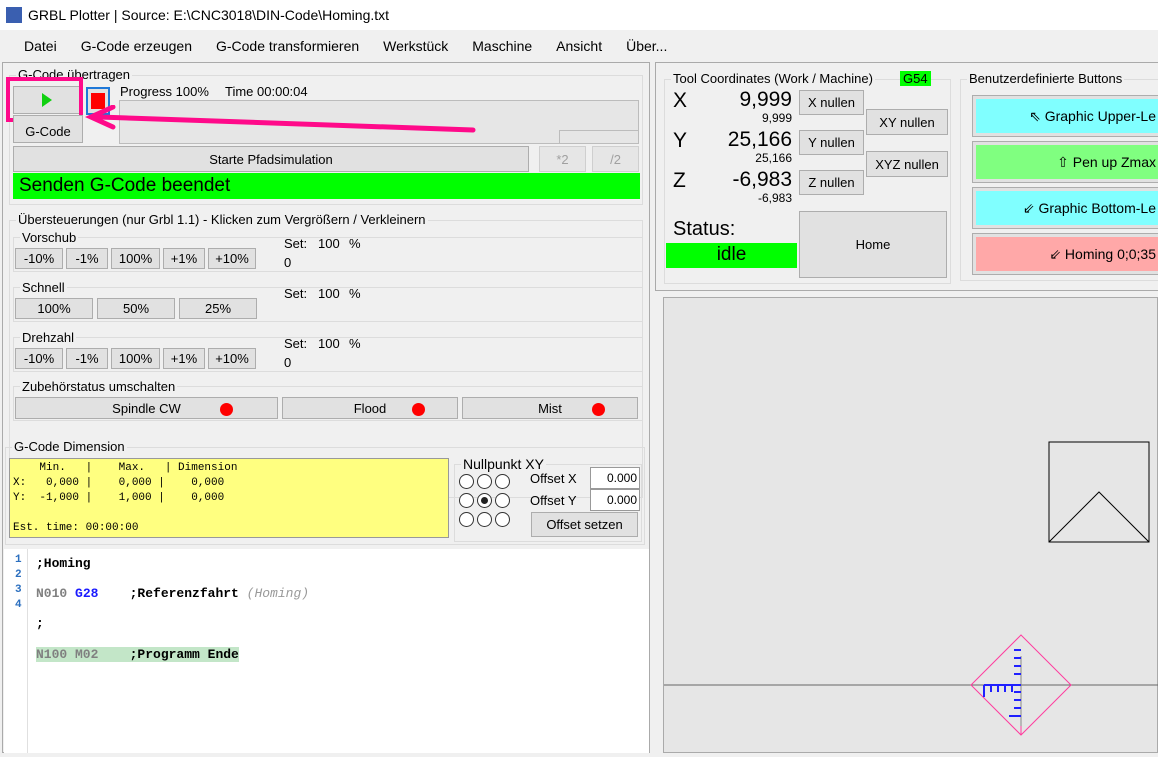  What do you see at coordinates (280, 119) in the screenshot?
I see `annotation-arrow` at bounding box center [280, 119].